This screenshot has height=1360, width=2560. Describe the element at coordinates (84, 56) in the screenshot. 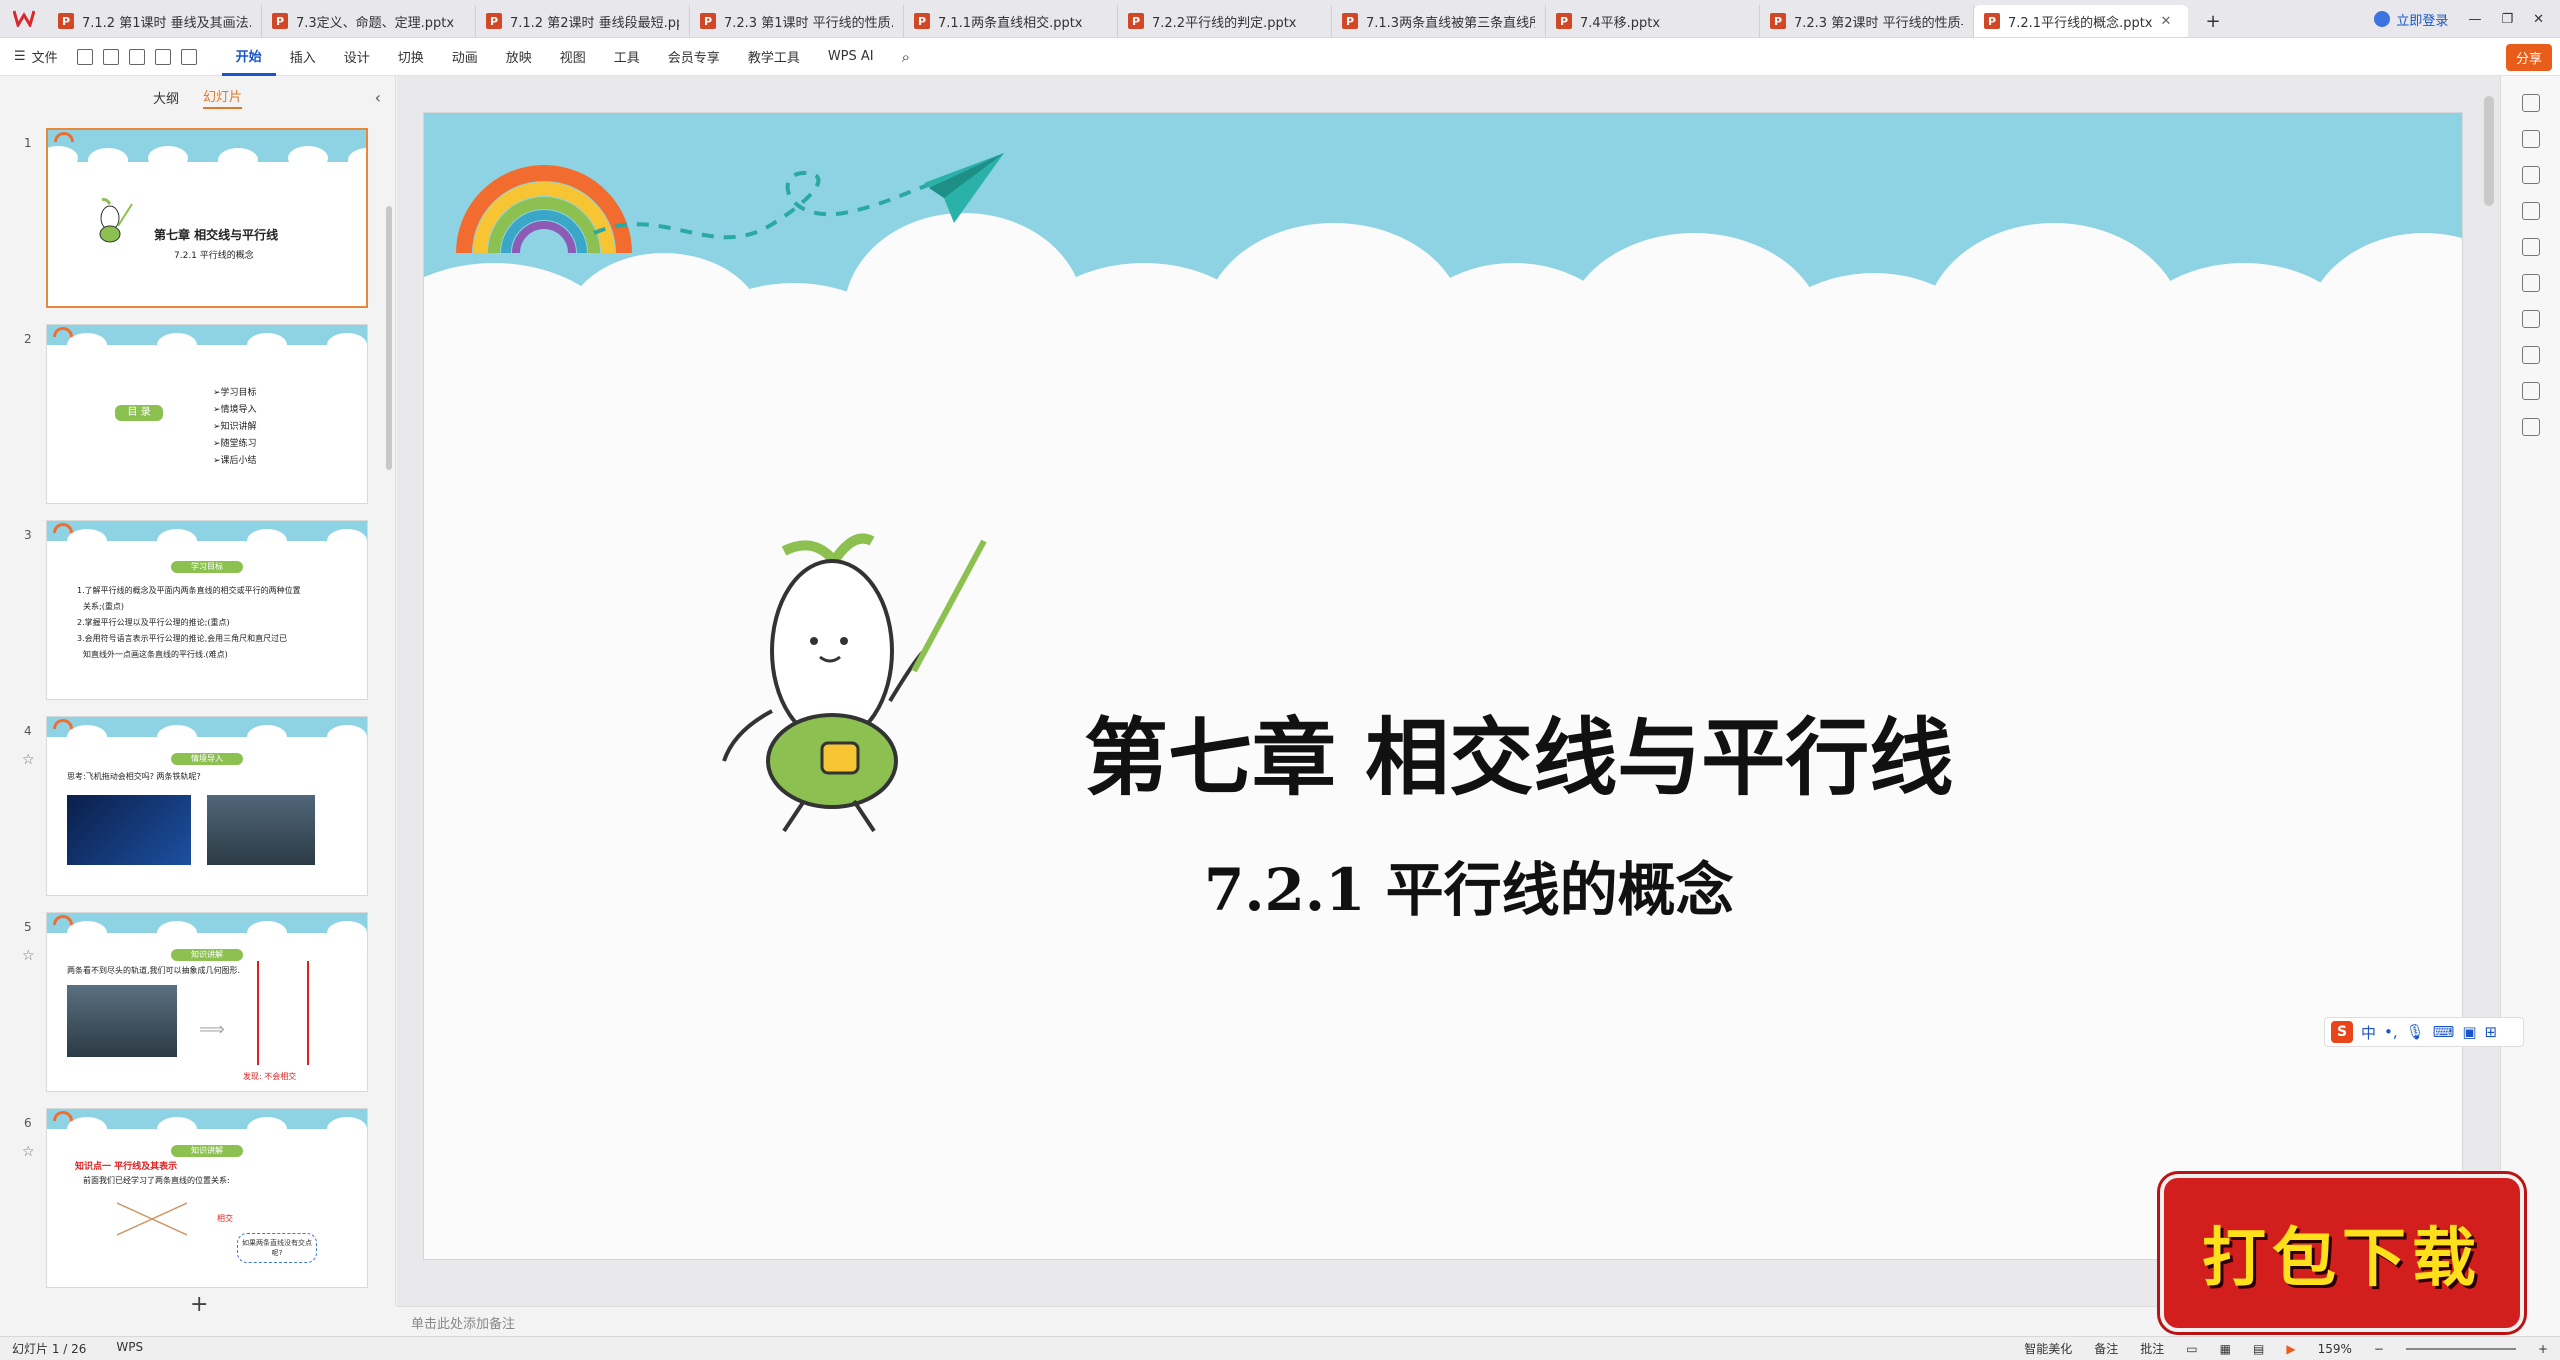

I see `save-icon` at that location.